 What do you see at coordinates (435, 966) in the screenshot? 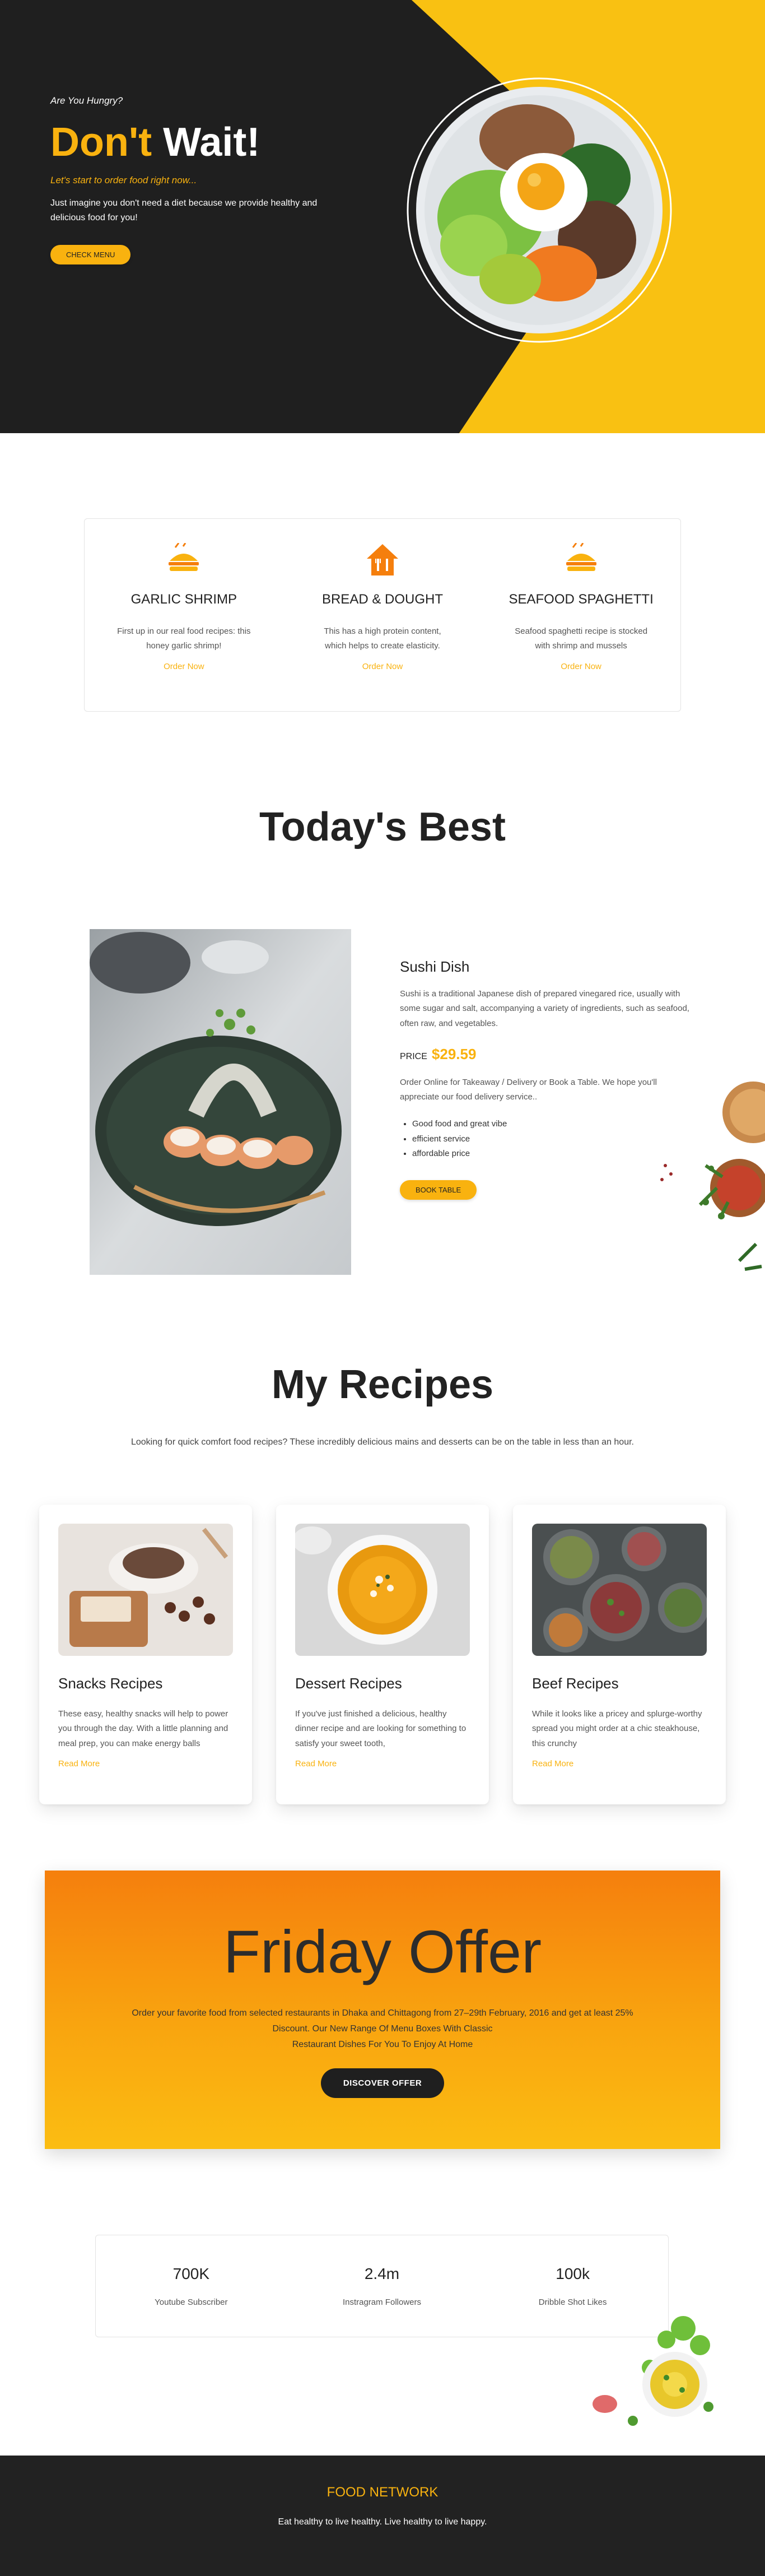
I see `dish-name: Sushi Dish` at bounding box center [435, 966].